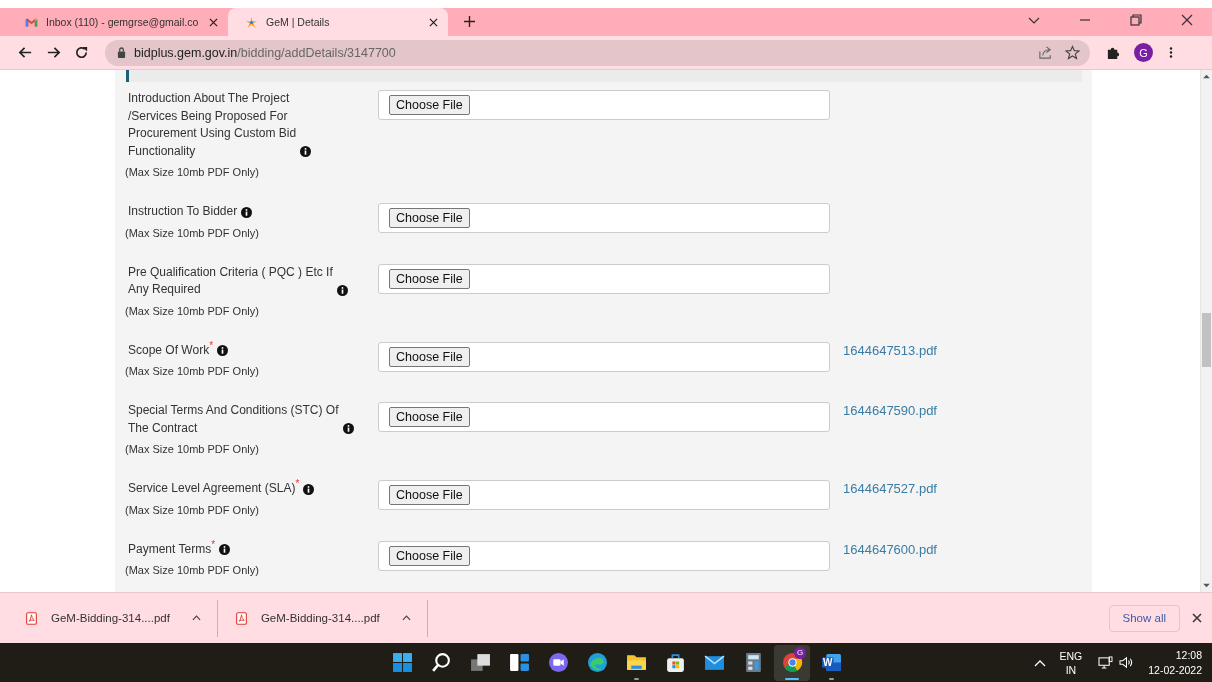 Image resolution: width=1212 pixels, height=682 pixels. I want to click on share-icon, so click(1045, 52).